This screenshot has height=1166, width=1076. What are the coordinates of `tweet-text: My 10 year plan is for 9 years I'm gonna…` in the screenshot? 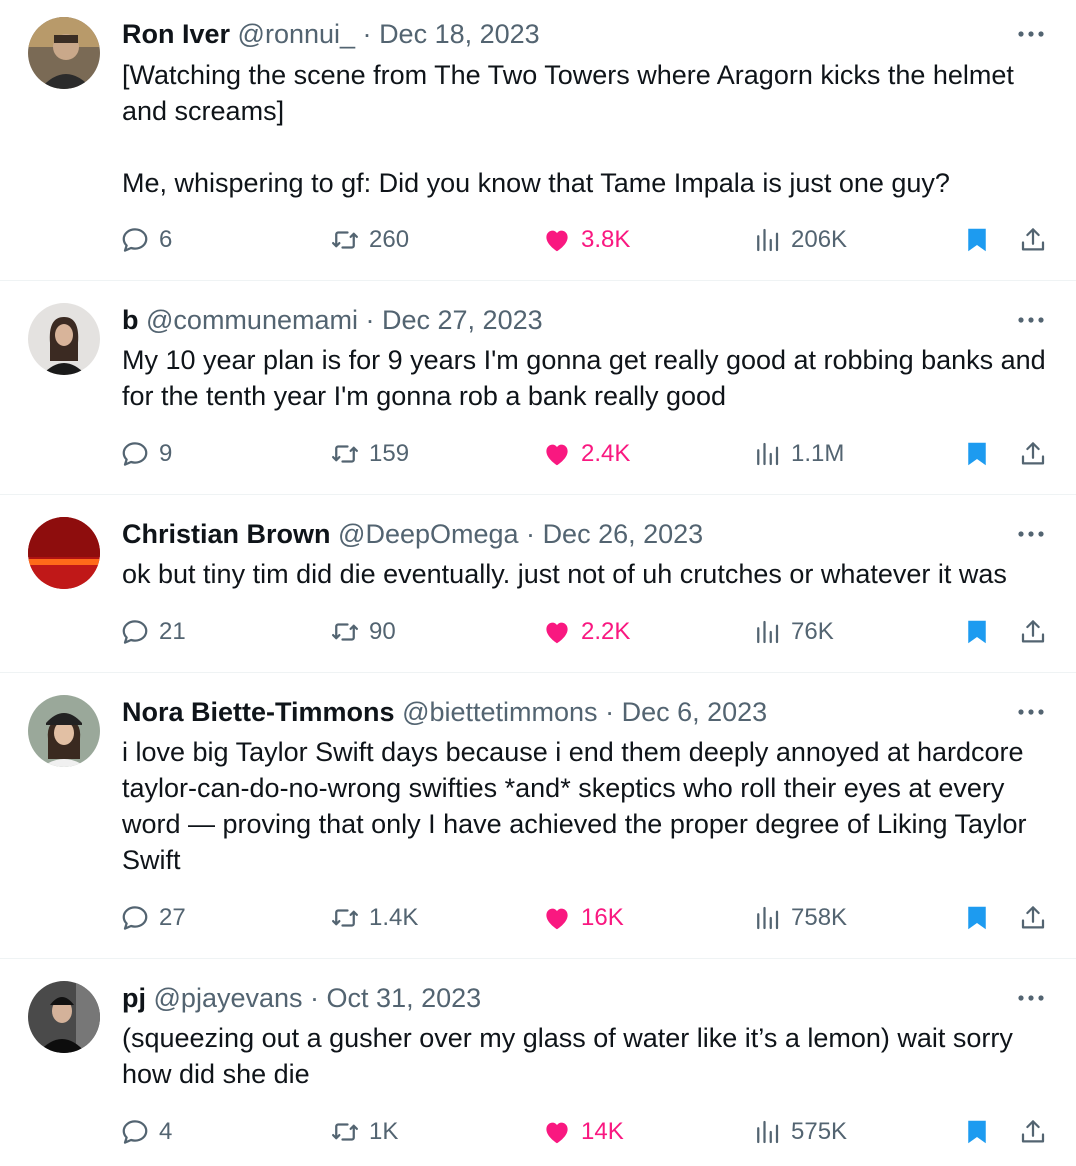 It's located at (584, 378).